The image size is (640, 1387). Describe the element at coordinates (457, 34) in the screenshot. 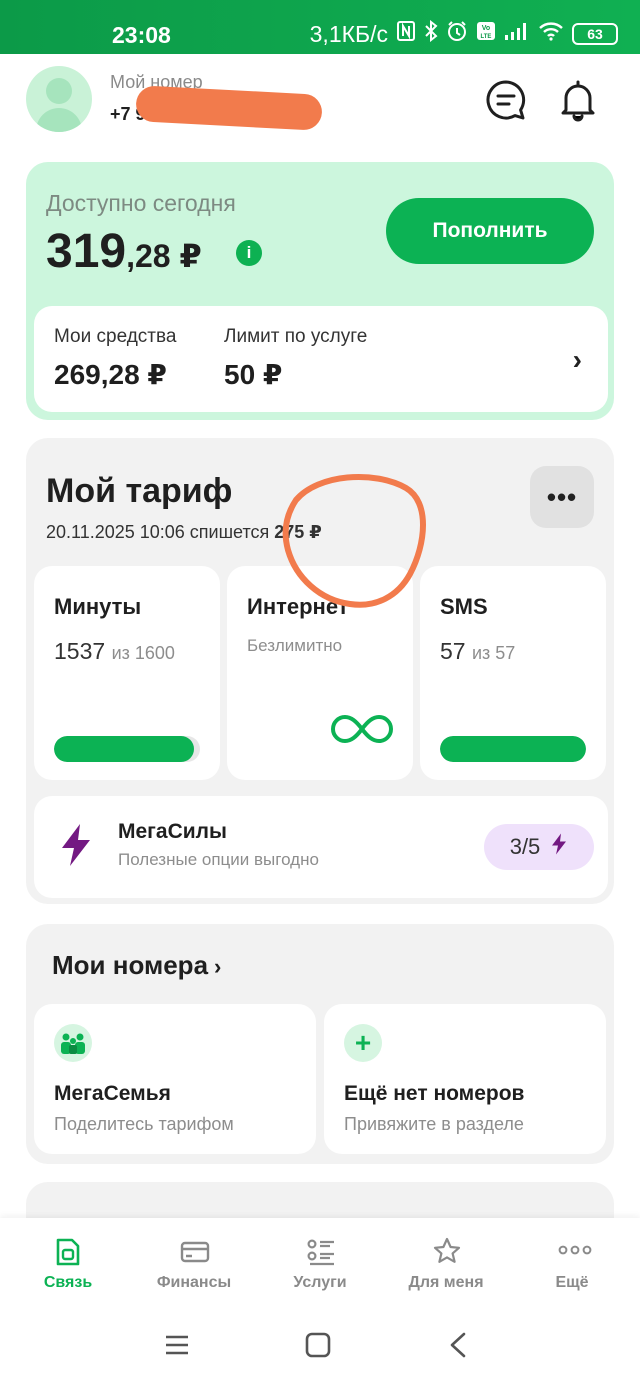

I see `alarm-icon` at that location.